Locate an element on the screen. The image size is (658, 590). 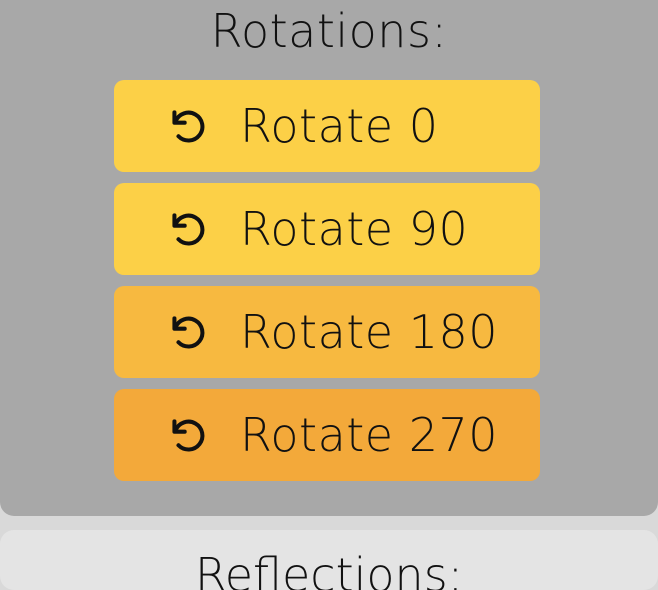
rotate-0-button: Rotate 0 is located at coordinates (327, 126).